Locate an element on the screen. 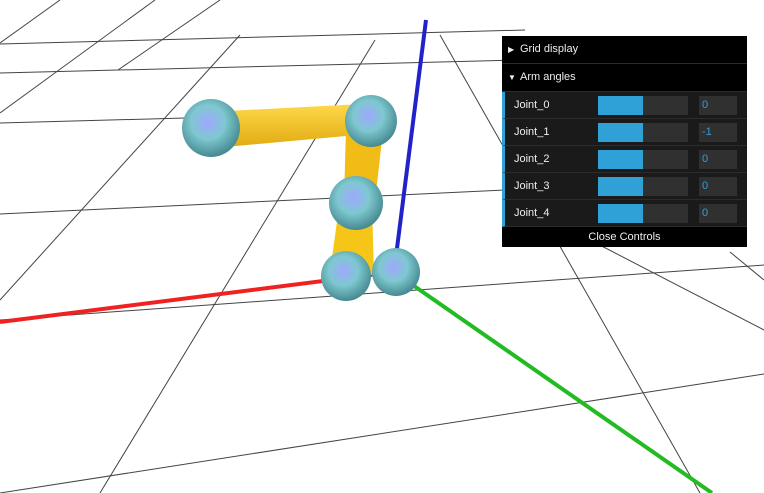  control-row-joint-3: Joint_3 is located at coordinates (624, 186).